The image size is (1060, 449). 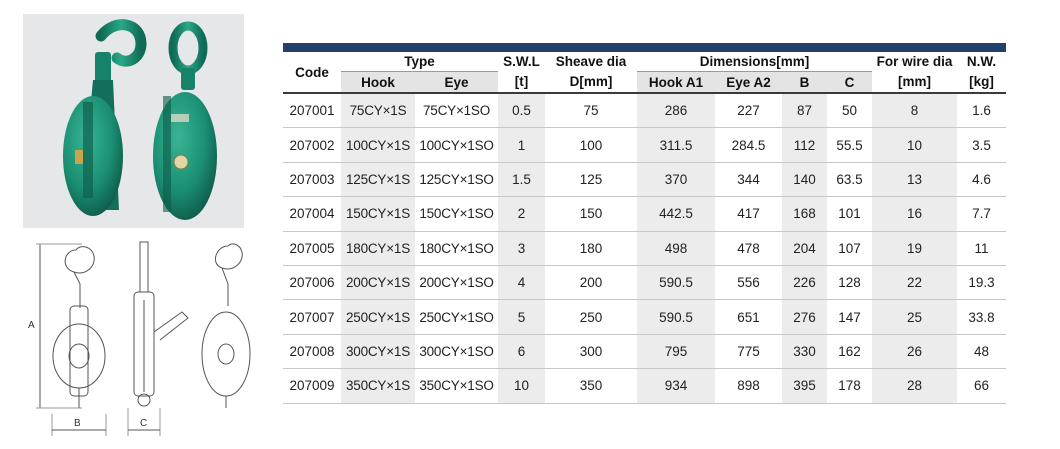 I want to click on cell-nw: 4.6, so click(x=982, y=180).